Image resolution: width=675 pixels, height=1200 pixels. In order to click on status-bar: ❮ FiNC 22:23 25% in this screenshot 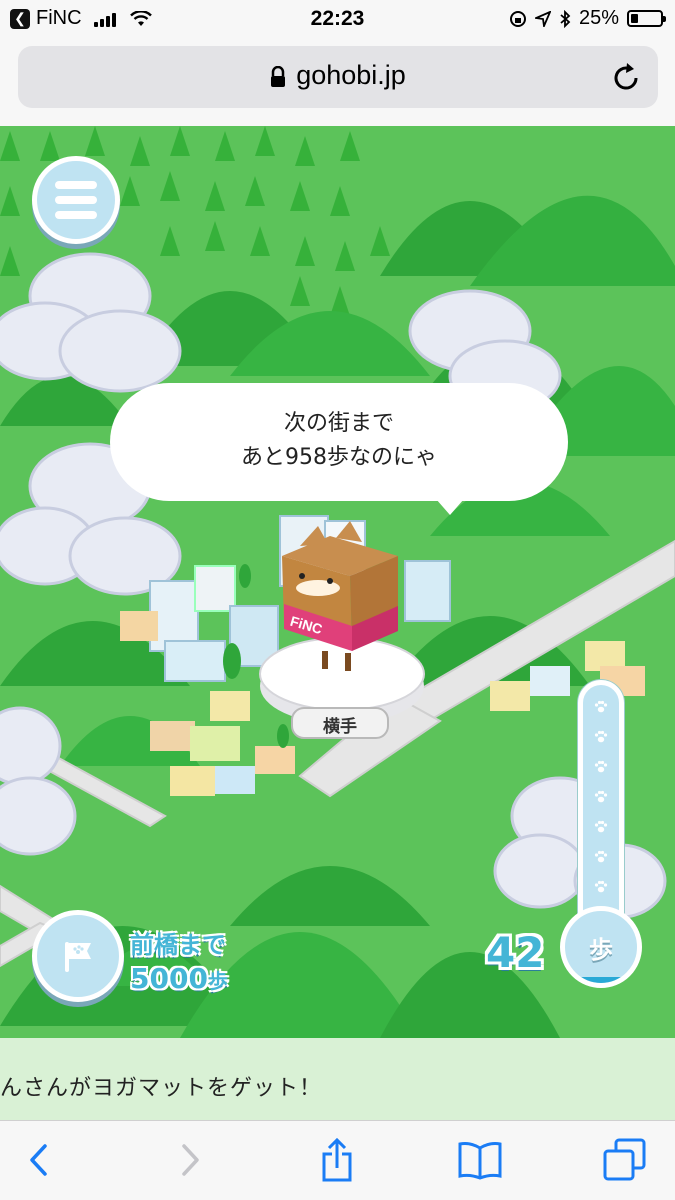, I will do `click(337, 19)`.